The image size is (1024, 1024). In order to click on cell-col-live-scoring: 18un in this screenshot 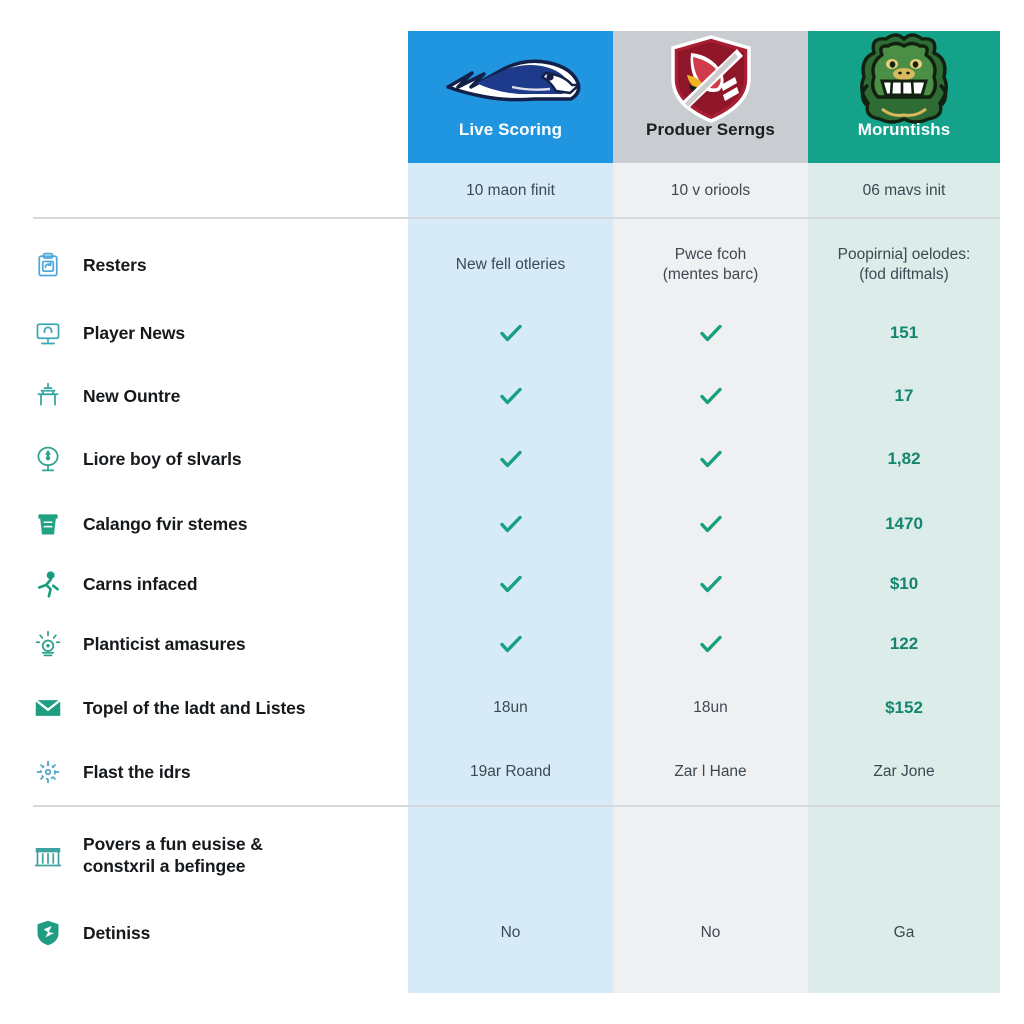, I will do `click(510, 708)`.